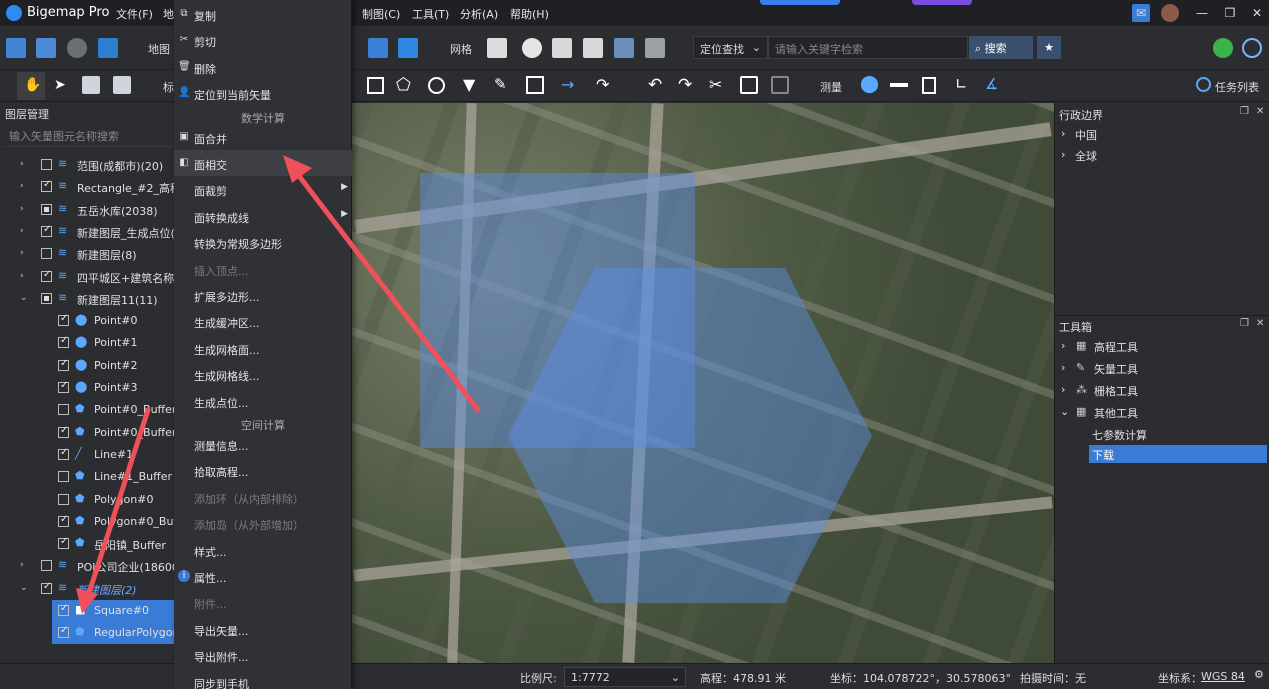  Describe the element at coordinates (1049, 47) in the screenshot. I see `favorite-star-icon: ★` at that location.